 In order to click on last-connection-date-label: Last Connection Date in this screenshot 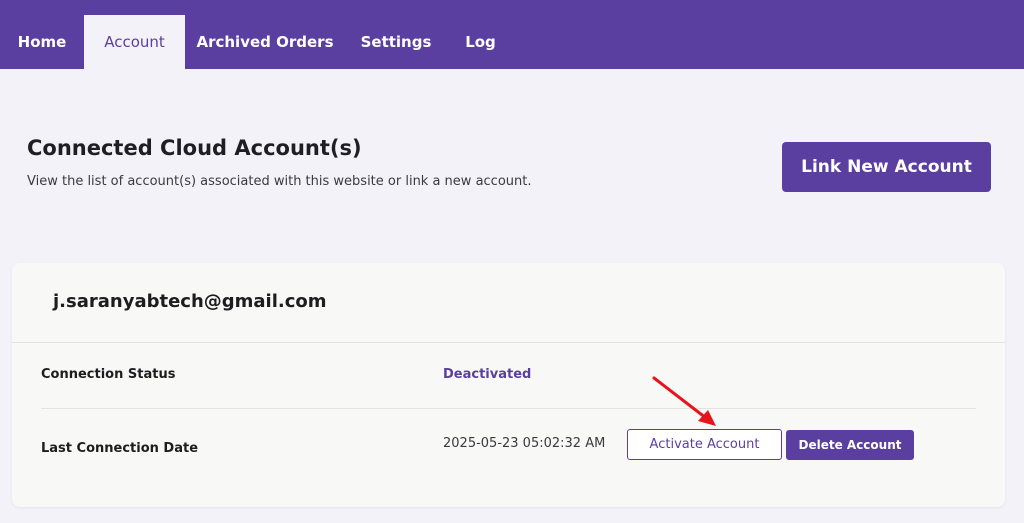, I will do `click(120, 448)`.